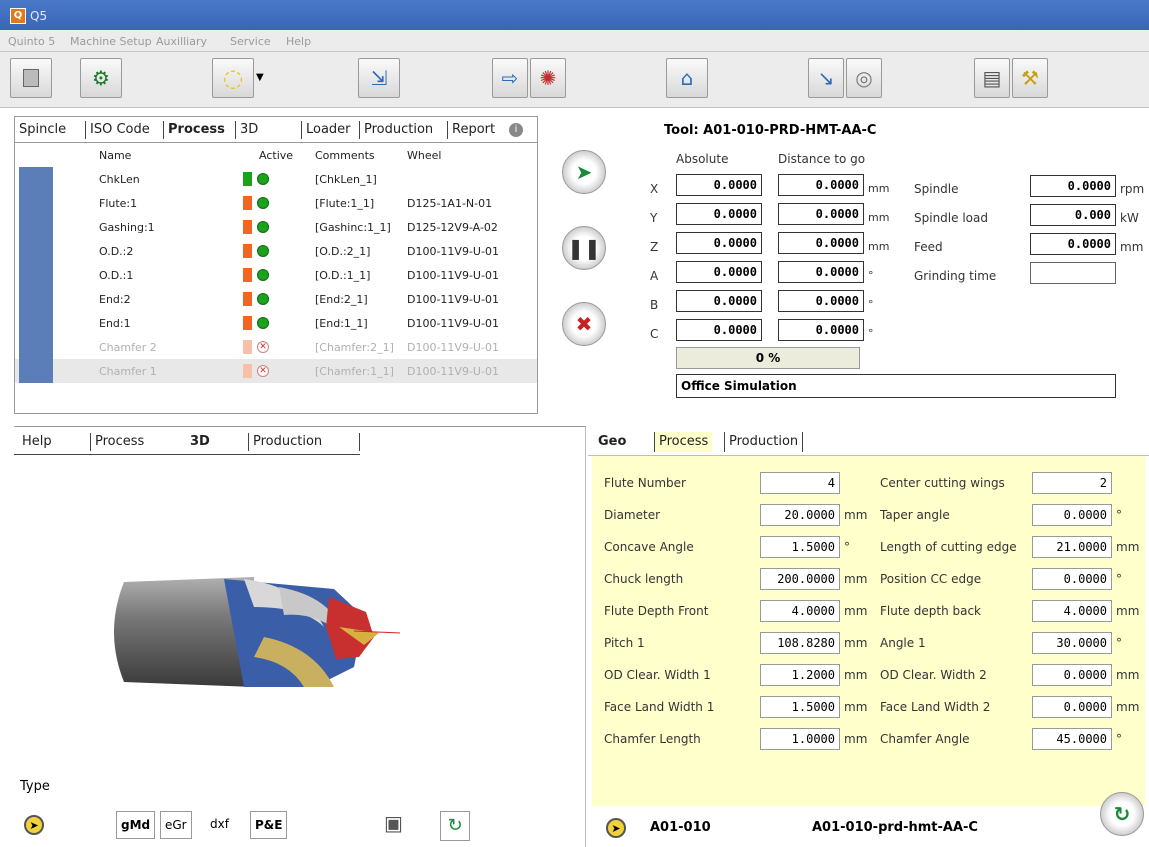  What do you see at coordinates (276, 275) in the screenshot?
I see `process-row: O.D.:1 [O.D.:1_1] D100-11V9-U-01` at bounding box center [276, 275].